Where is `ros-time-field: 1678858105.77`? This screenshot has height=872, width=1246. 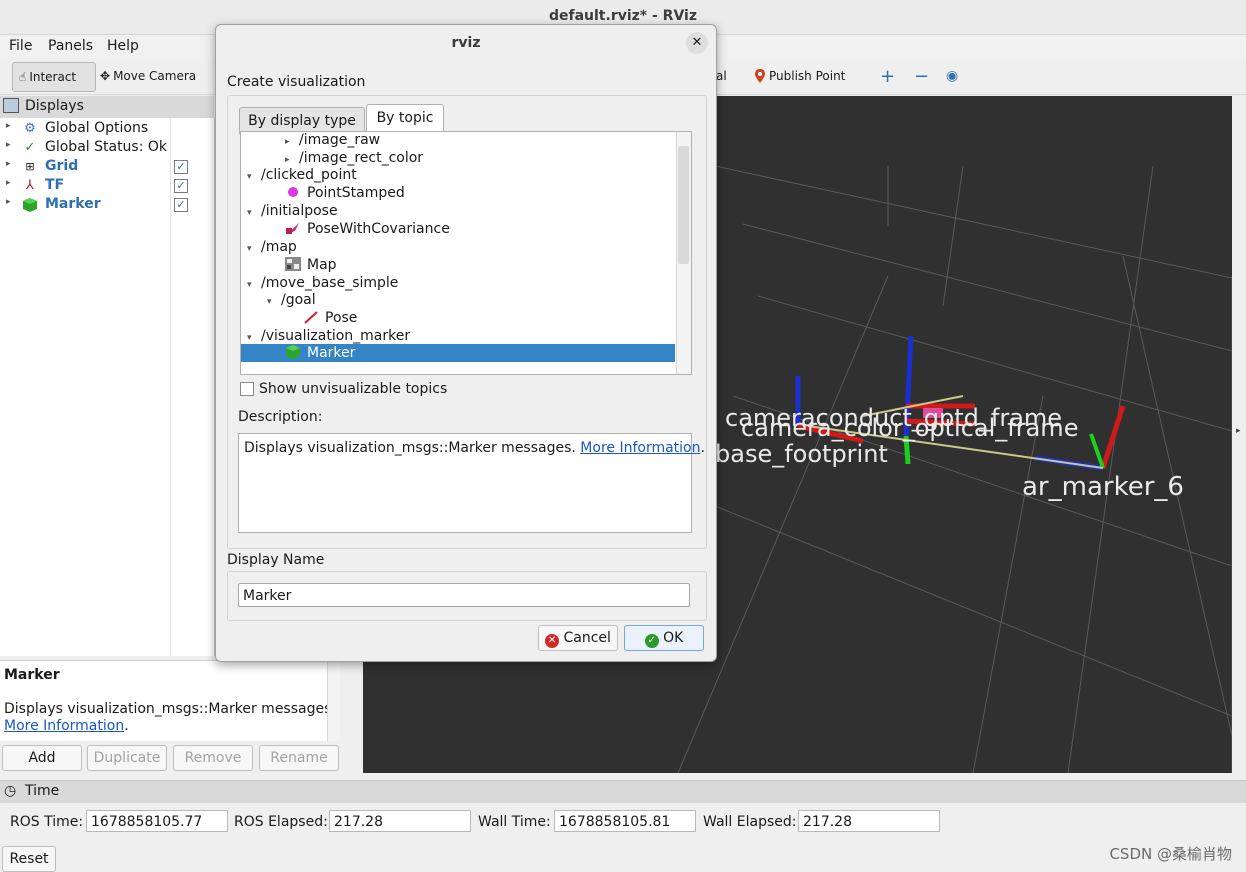 ros-time-field: 1678858105.77 is located at coordinates (157, 821).